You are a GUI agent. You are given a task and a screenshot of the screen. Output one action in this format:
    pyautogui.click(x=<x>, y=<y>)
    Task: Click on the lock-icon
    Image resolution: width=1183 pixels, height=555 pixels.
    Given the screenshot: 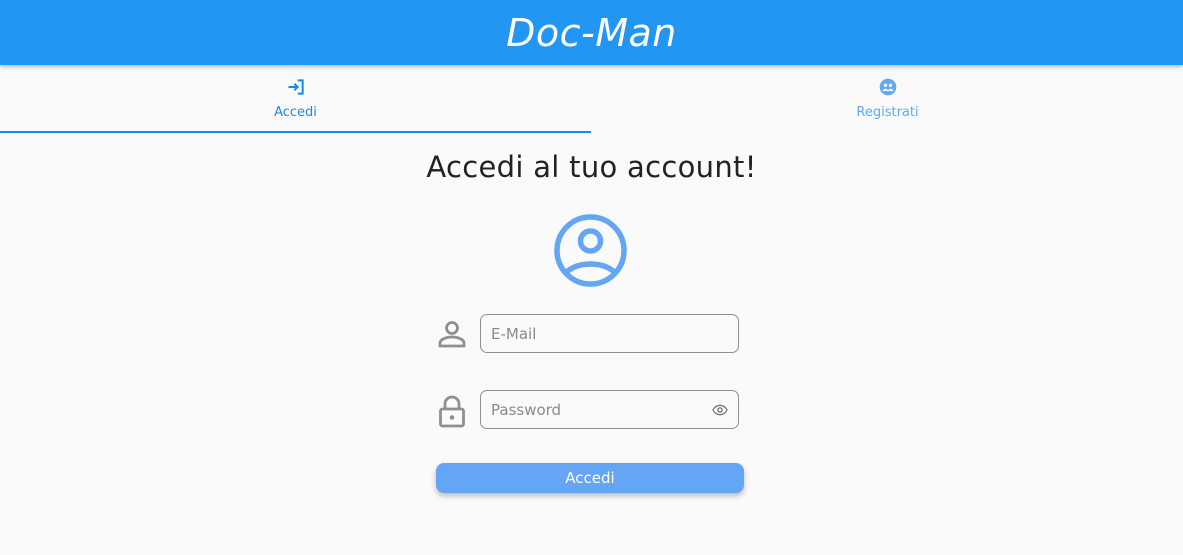 What is the action you would take?
    pyautogui.click(x=452, y=411)
    